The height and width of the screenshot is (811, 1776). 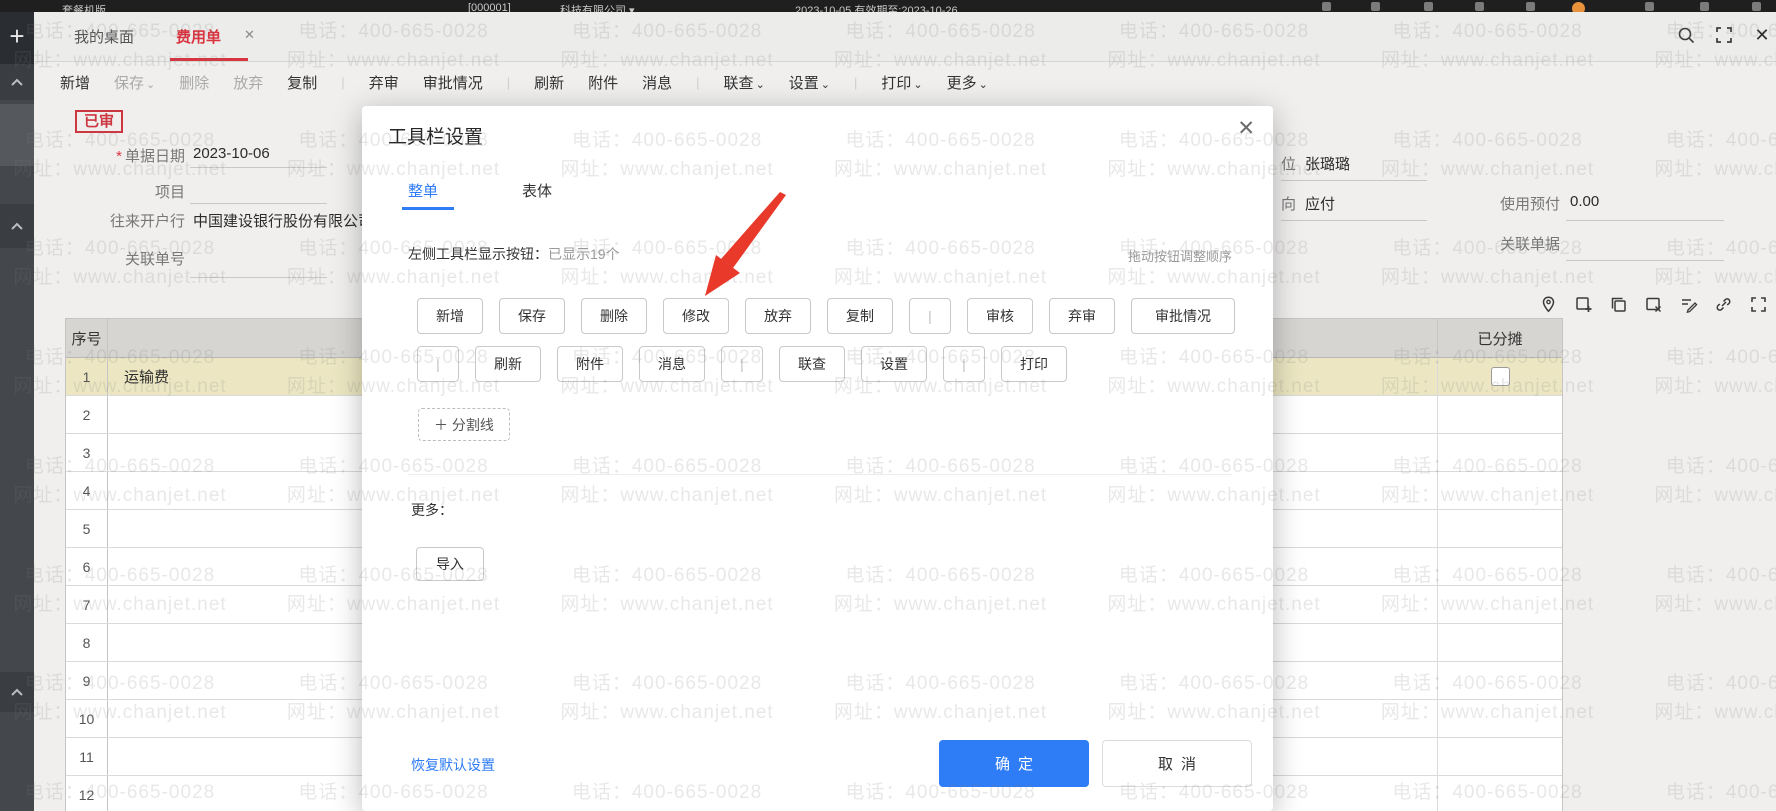 What do you see at coordinates (826, 316) in the screenshot?
I see `toolbar-button-row-1: 新增 保存 删除 修改 放弃 复制 | 审核 弃审 审批情况` at bounding box center [826, 316].